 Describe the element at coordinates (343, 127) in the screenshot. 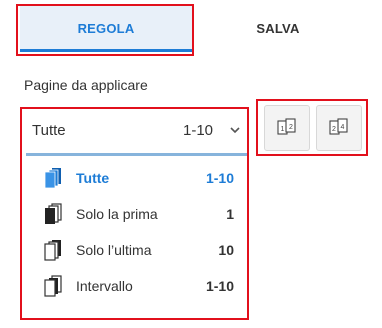

I see `svg-text: 4` at that location.